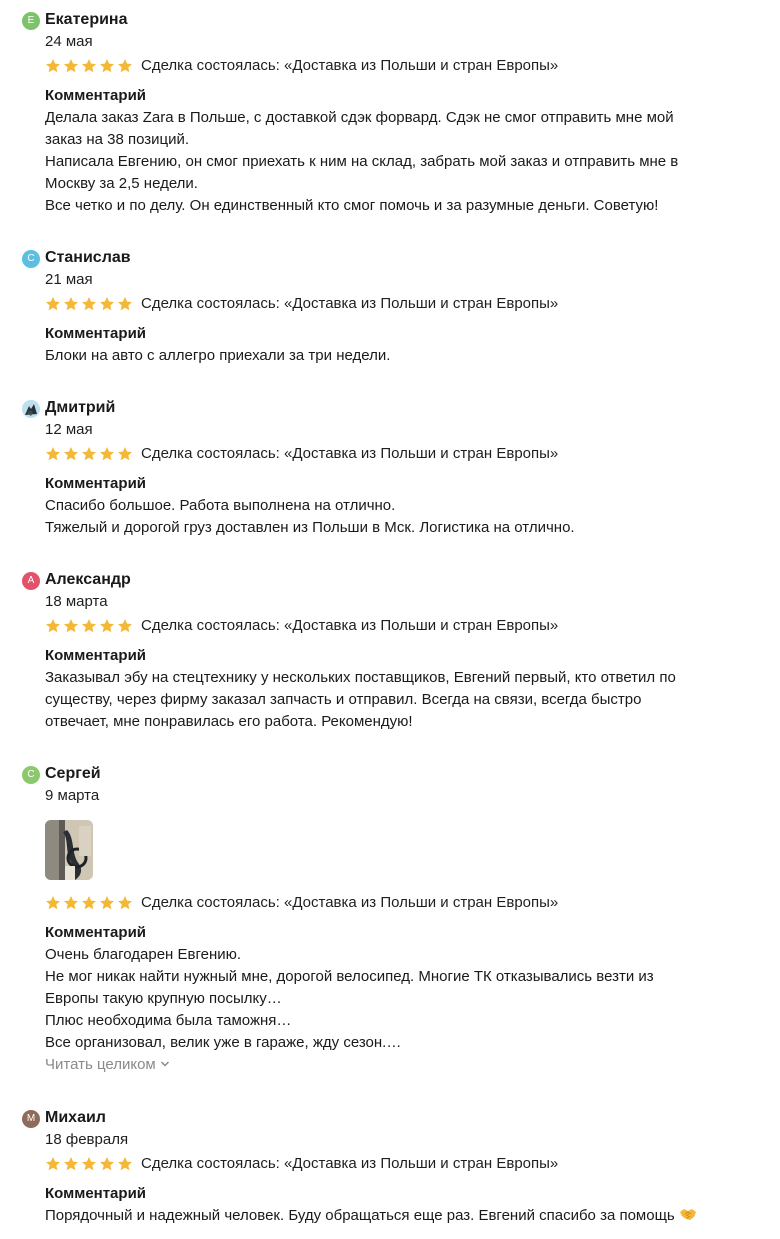  I want to click on avatar: М, so click(31, 1119).